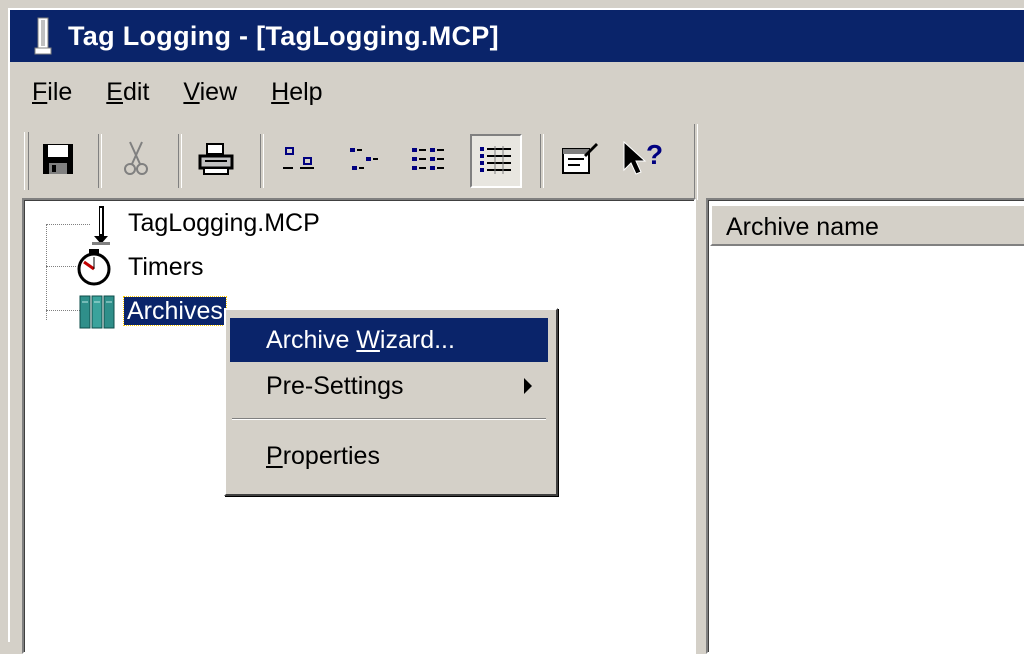 This screenshot has width=1024, height=654. What do you see at coordinates (98, 314) in the screenshot?
I see `archives-icon` at bounding box center [98, 314].